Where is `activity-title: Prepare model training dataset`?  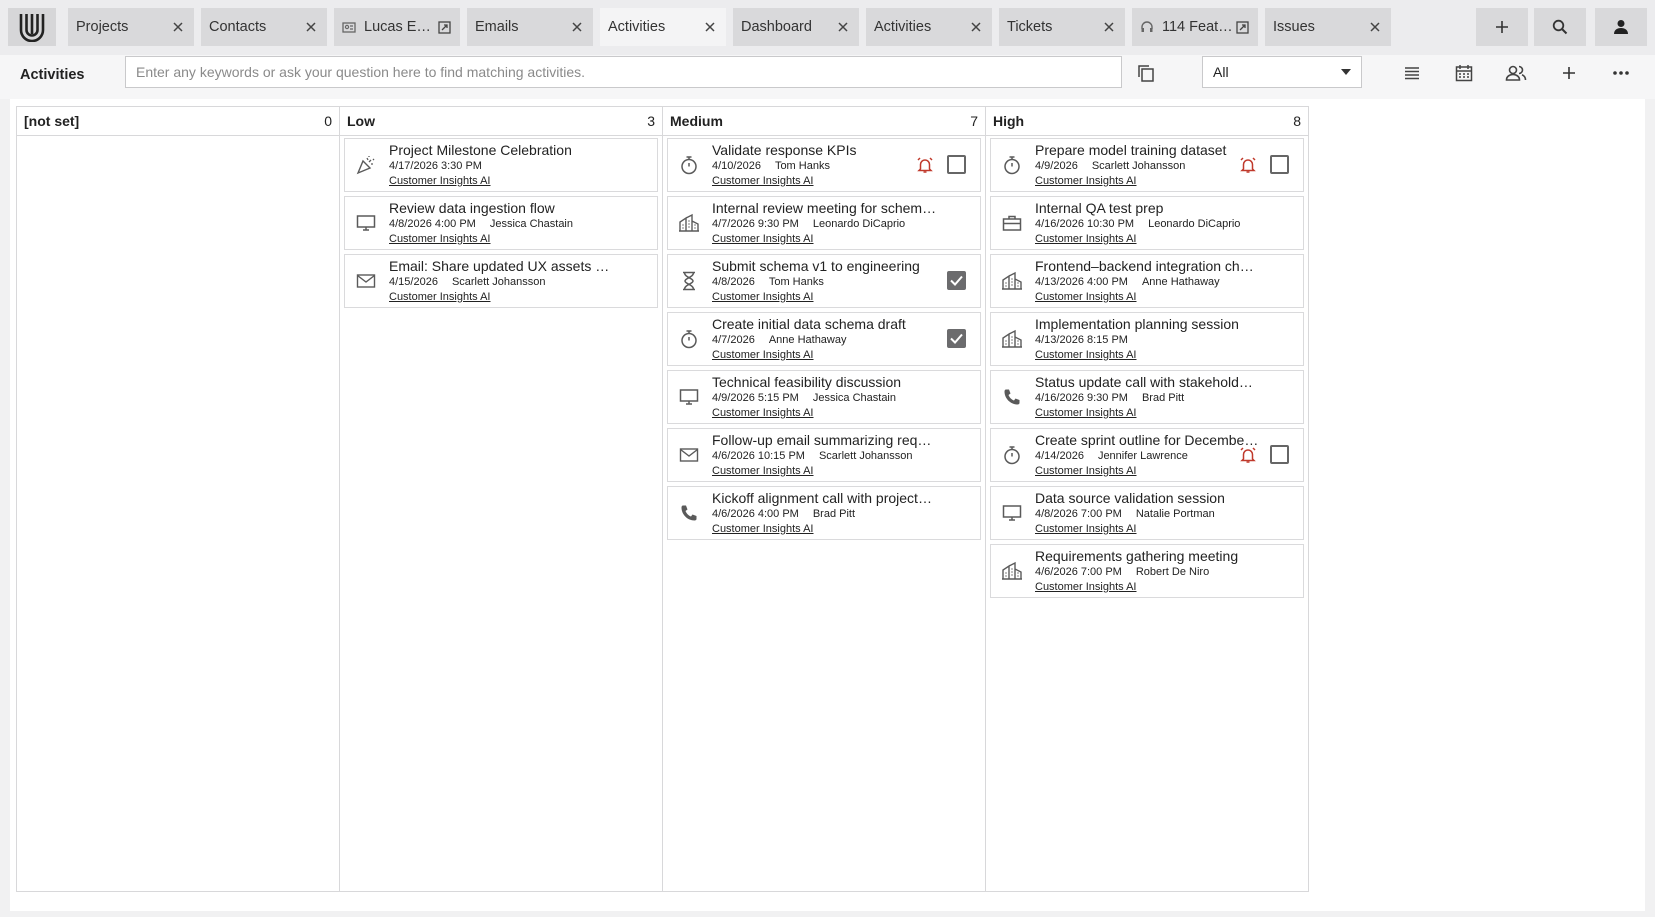
activity-title: Prepare model training dataset is located at coordinates (1150, 150).